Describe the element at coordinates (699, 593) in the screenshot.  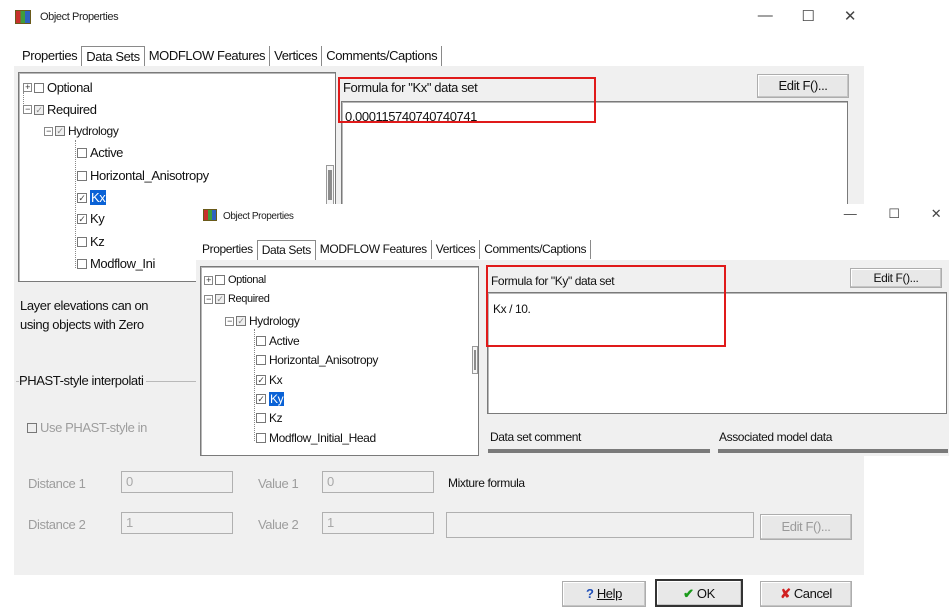
I see `ok-button: ✔ OK` at that location.